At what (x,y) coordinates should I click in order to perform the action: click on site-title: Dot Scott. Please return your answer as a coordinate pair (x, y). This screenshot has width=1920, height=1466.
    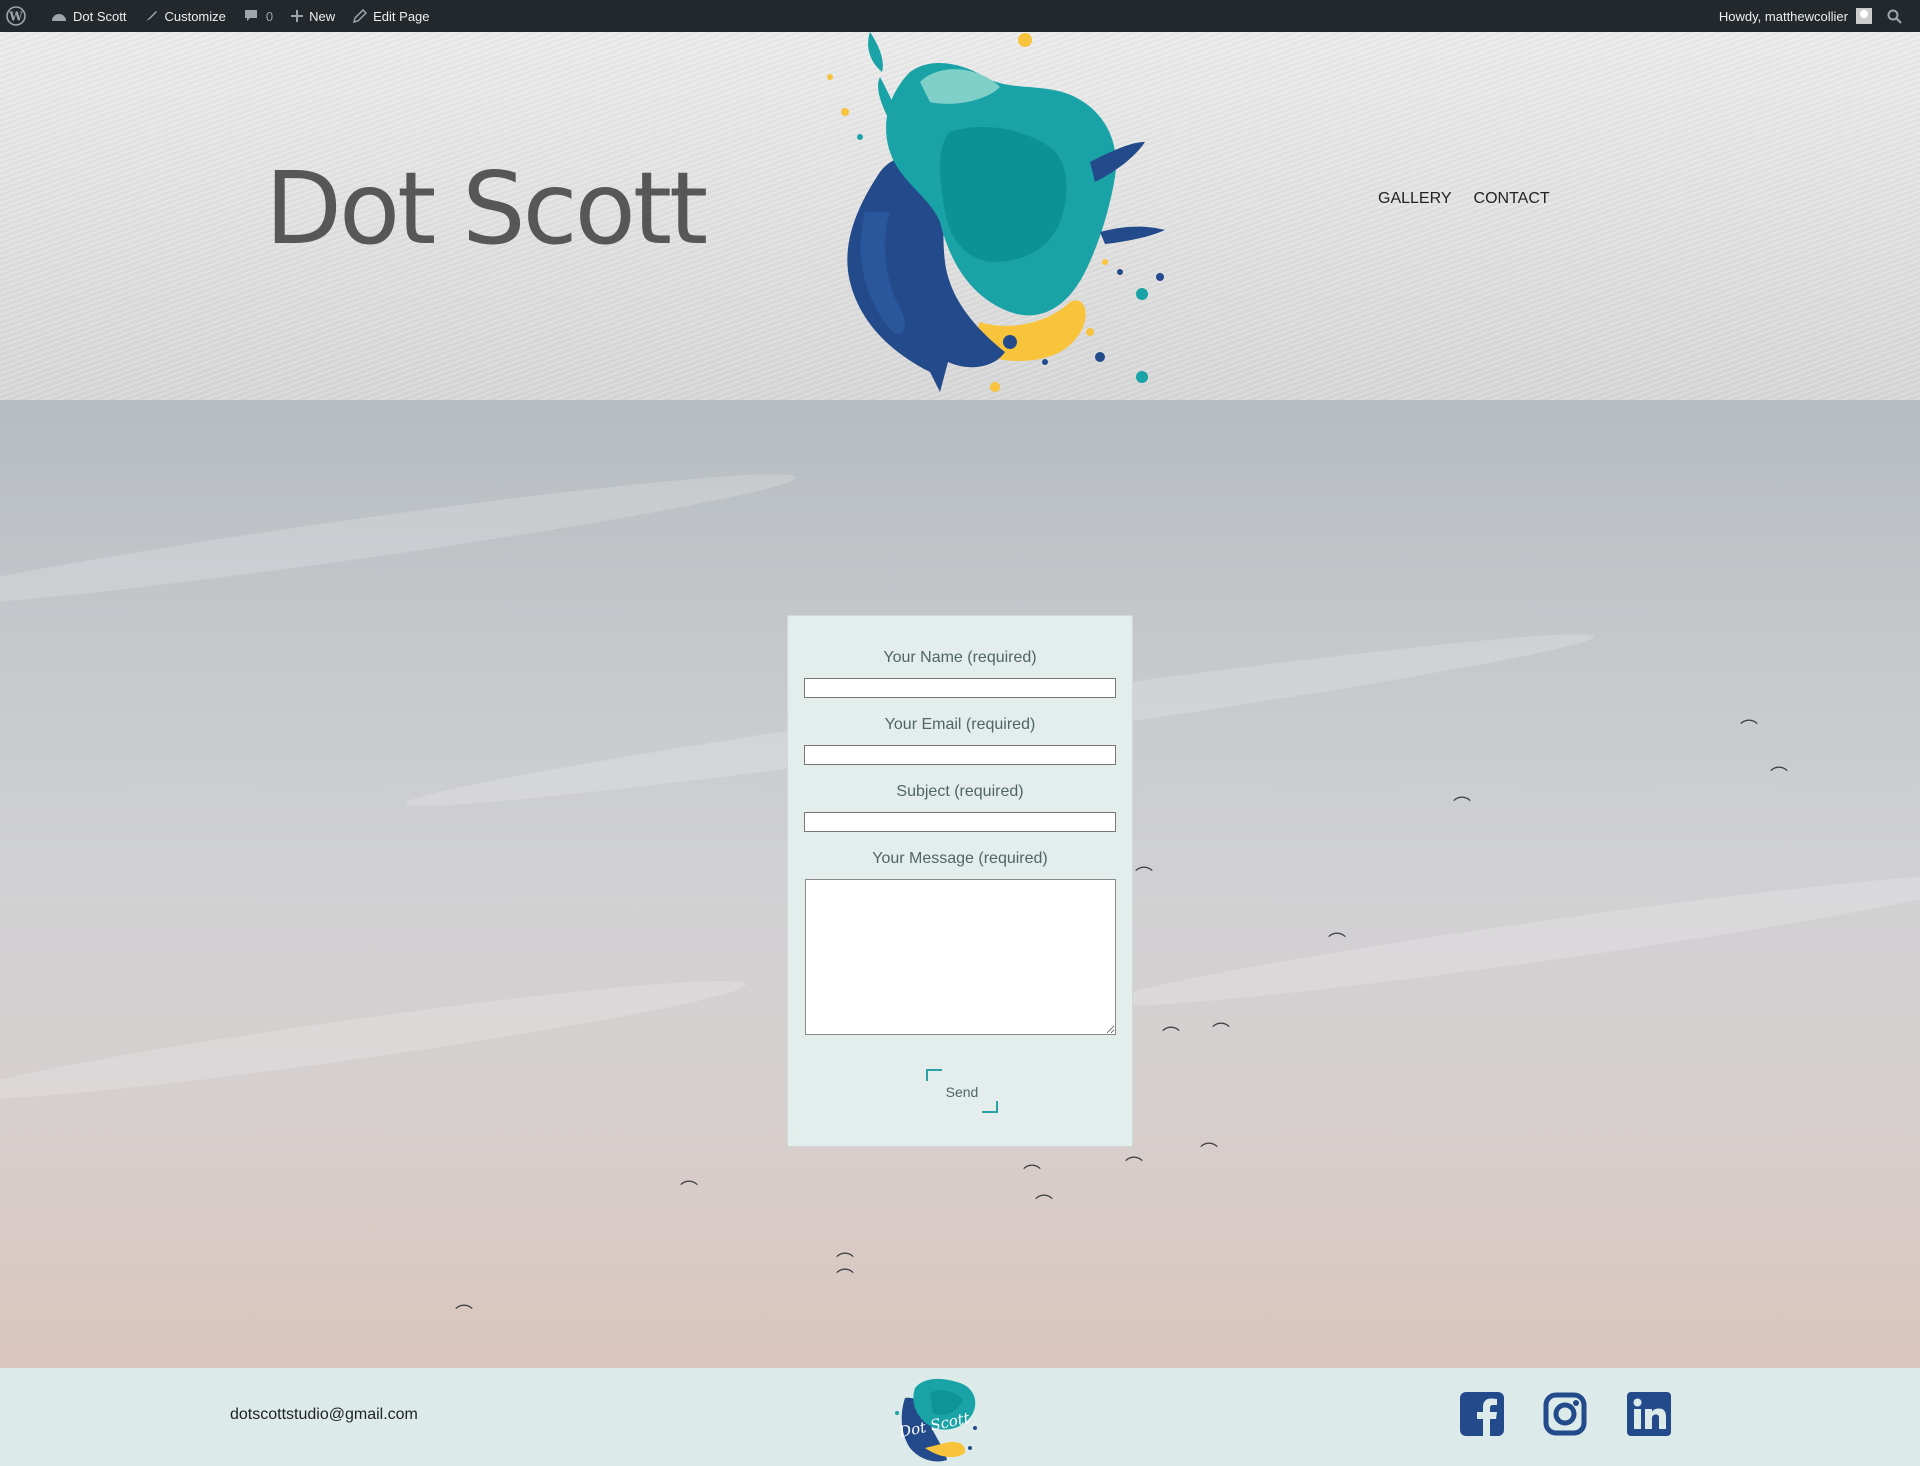
    Looking at the image, I should click on (486, 208).